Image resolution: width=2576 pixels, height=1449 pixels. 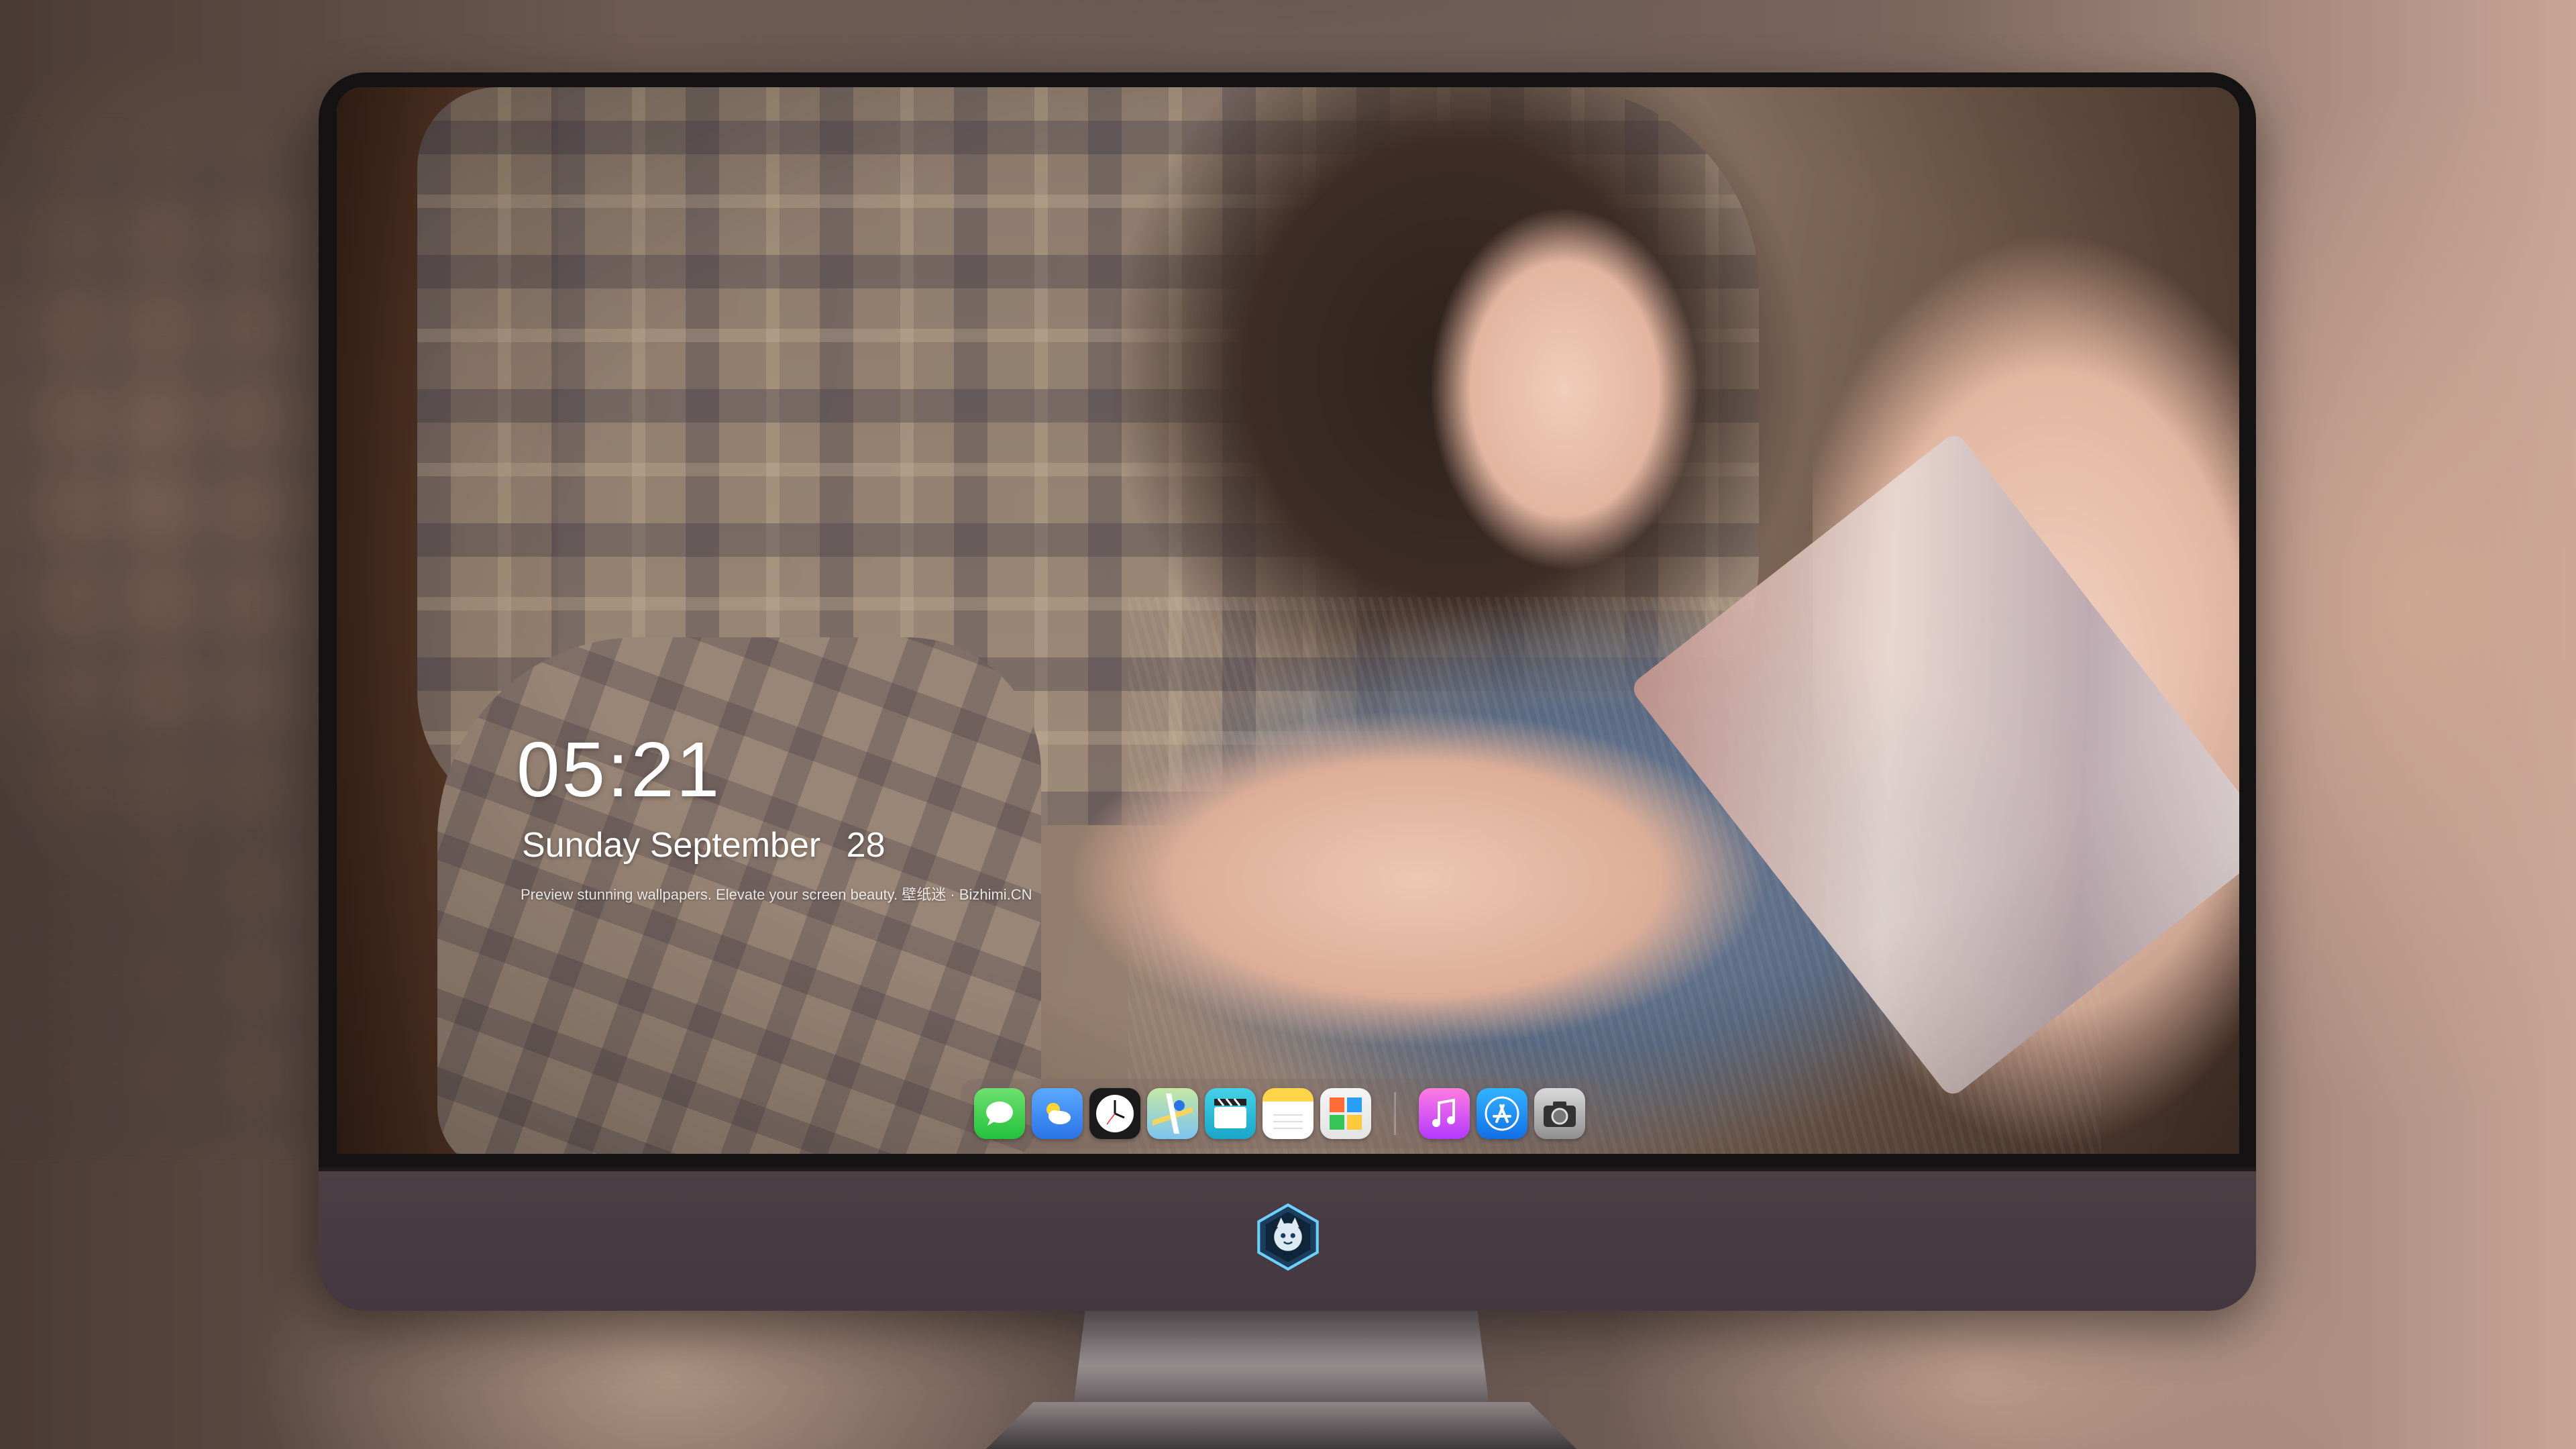 What do you see at coordinates (1288, 1237) in the screenshot?
I see `monster-logo-icon` at bounding box center [1288, 1237].